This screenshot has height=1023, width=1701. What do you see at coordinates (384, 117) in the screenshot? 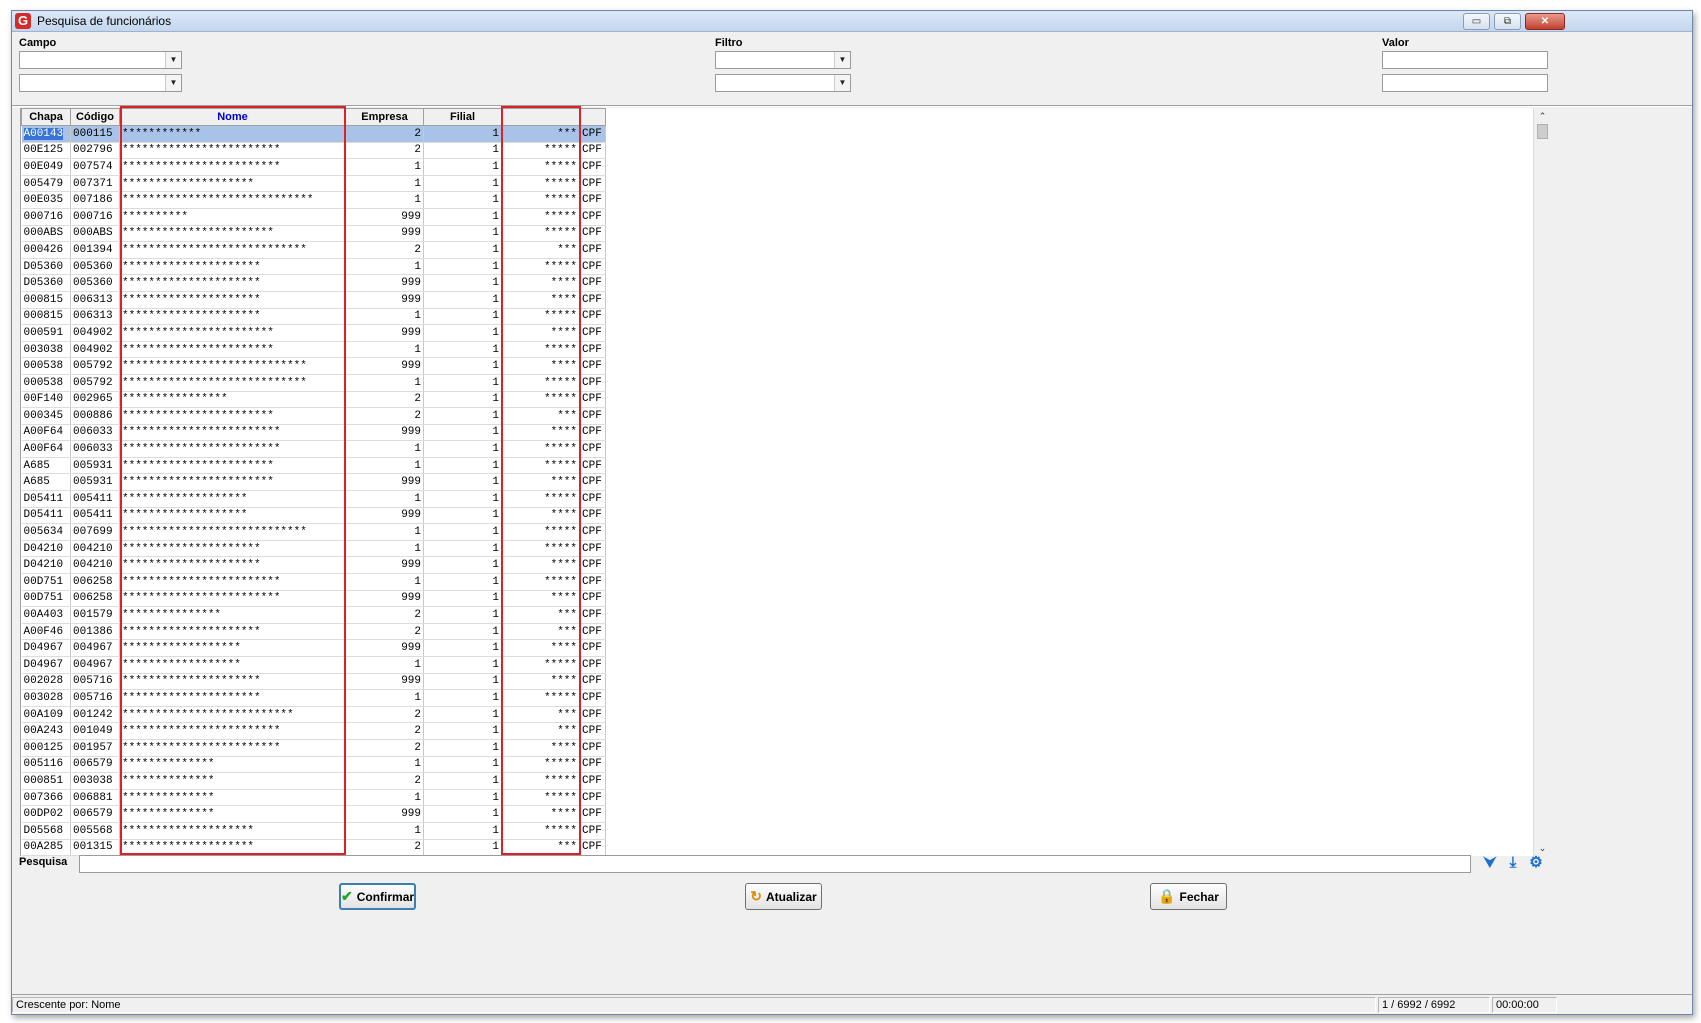
I see `column-header-empresa: Empresa` at bounding box center [384, 117].